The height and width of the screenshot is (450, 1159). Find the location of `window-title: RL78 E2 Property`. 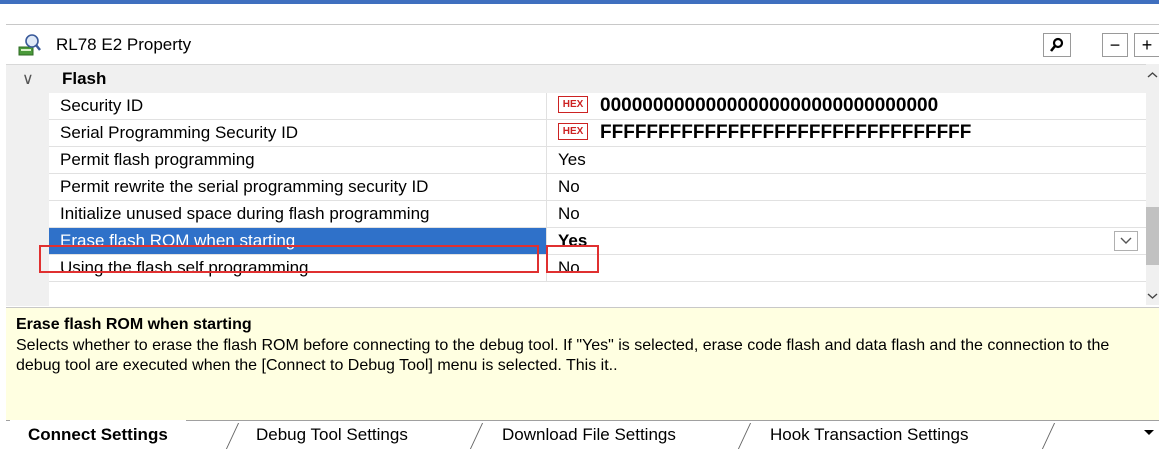

window-title: RL78 E2 Property is located at coordinates (124, 44).